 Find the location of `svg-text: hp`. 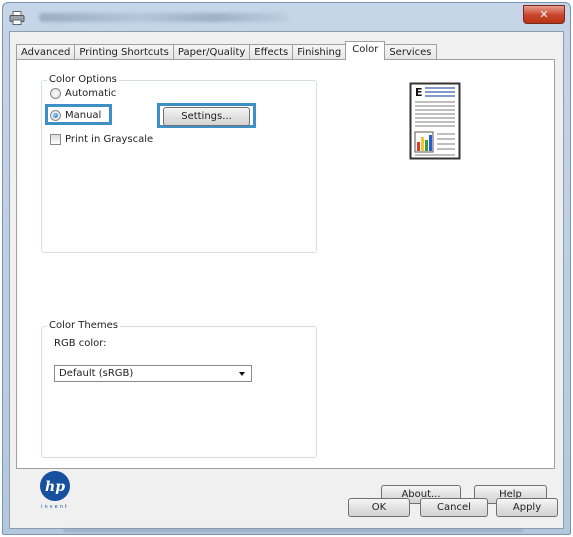

svg-text: hp is located at coordinates (55, 487).